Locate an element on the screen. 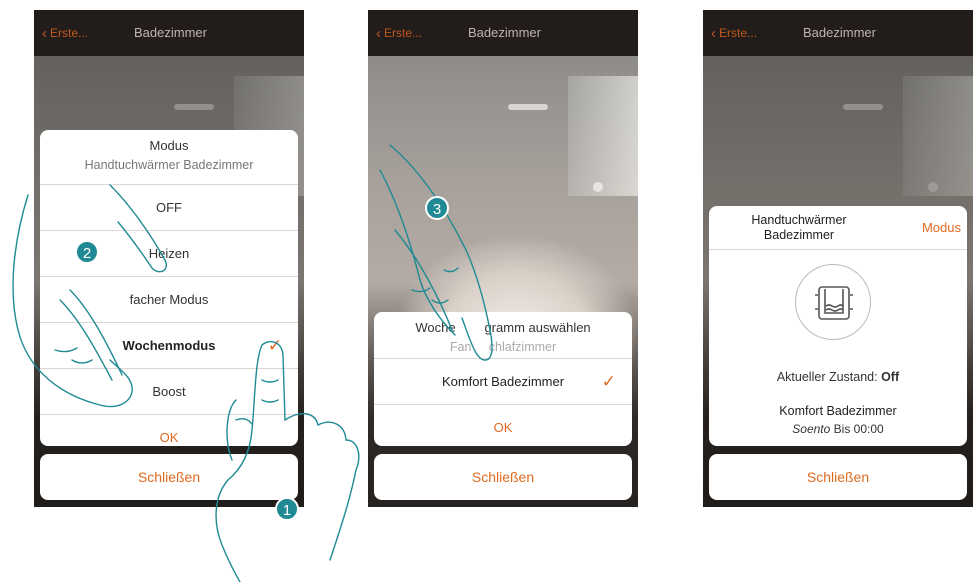 The height and width of the screenshot is (582, 980). until-prefix: Soento is located at coordinates (811, 429).